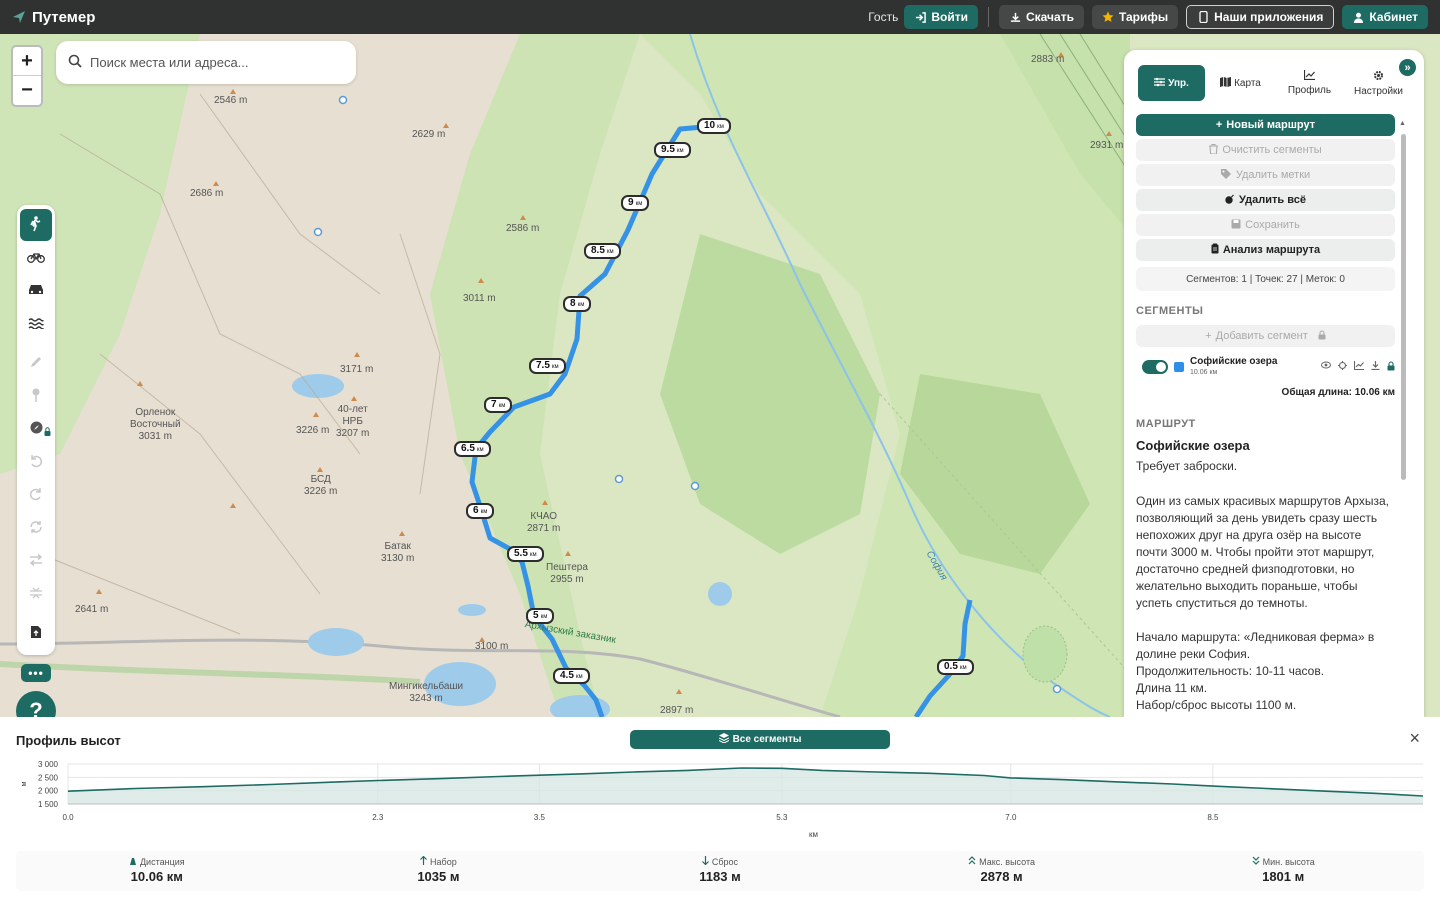 This screenshot has width=1440, height=900. What do you see at coordinates (705, 861) in the screenshot?
I see `arrow-down-icon` at bounding box center [705, 861].